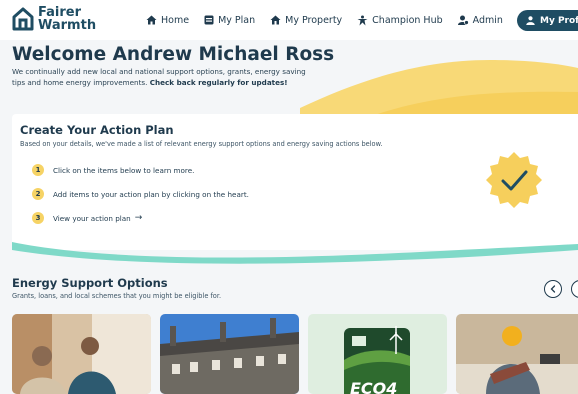  What do you see at coordinates (362, 20) in the screenshot?
I see `champion-icon` at bounding box center [362, 20].